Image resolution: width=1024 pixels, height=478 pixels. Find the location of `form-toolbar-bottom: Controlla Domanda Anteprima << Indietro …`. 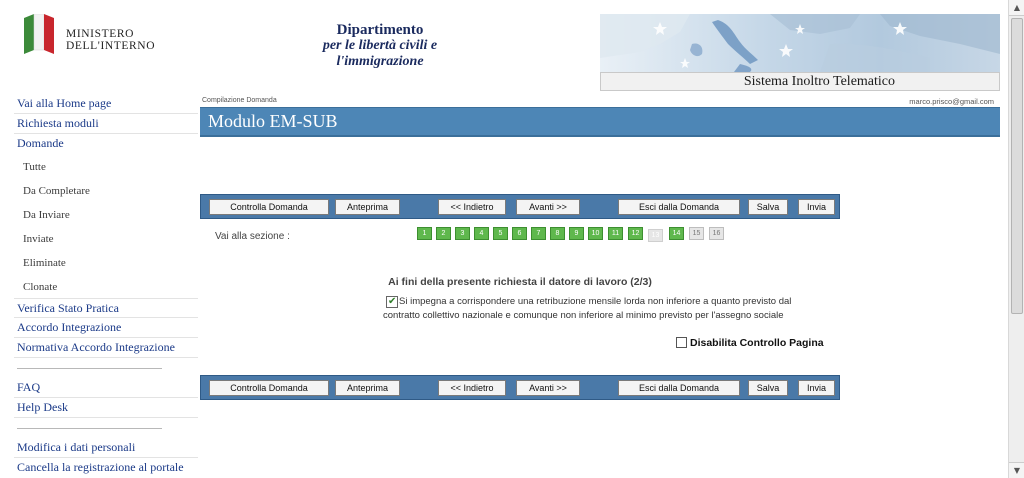

form-toolbar-bottom: Controlla Domanda Anteprima << Indietro … is located at coordinates (520, 387).